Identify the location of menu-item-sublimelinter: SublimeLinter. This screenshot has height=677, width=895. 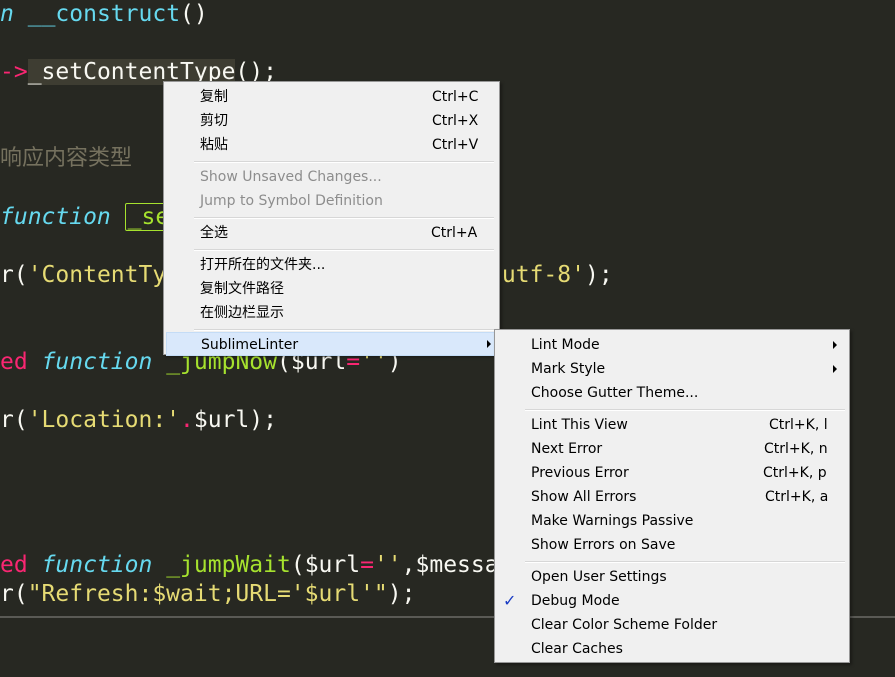
(331, 344).